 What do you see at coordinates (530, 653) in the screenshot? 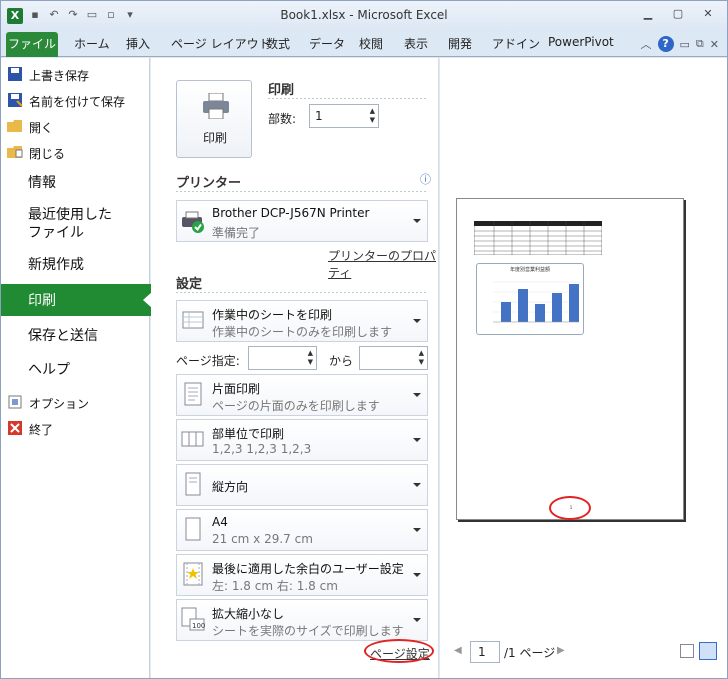
I see `page-total: /1 ページ` at bounding box center [530, 653].